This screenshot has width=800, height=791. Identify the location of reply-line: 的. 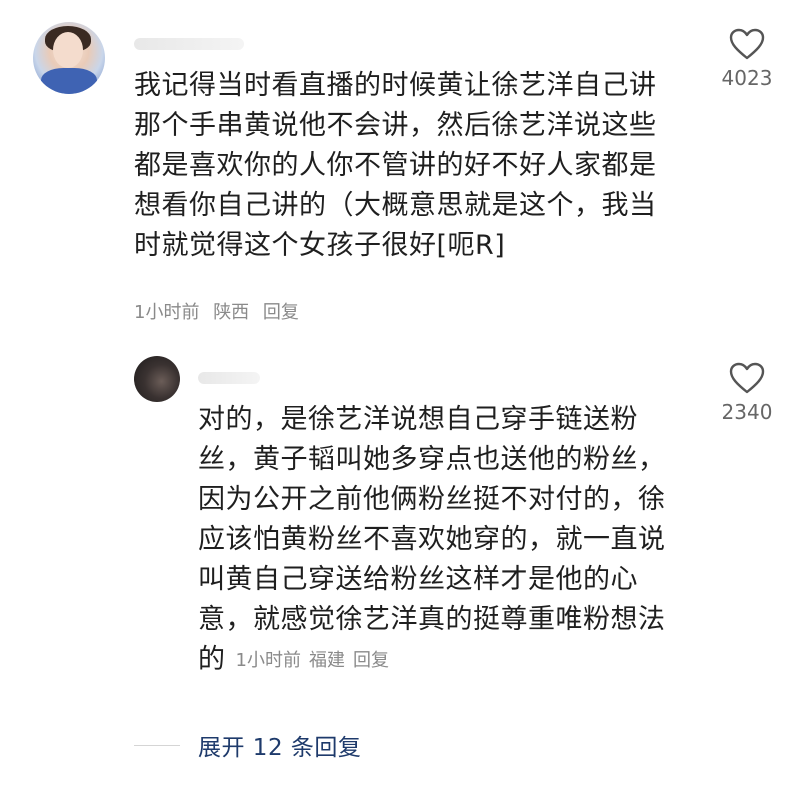
(212, 659).